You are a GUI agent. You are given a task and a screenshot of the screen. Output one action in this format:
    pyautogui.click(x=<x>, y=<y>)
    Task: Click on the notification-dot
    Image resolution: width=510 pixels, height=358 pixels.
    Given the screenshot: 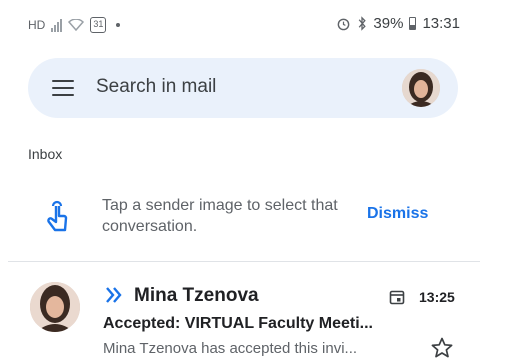 What is the action you would take?
    pyautogui.click(x=118, y=25)
    